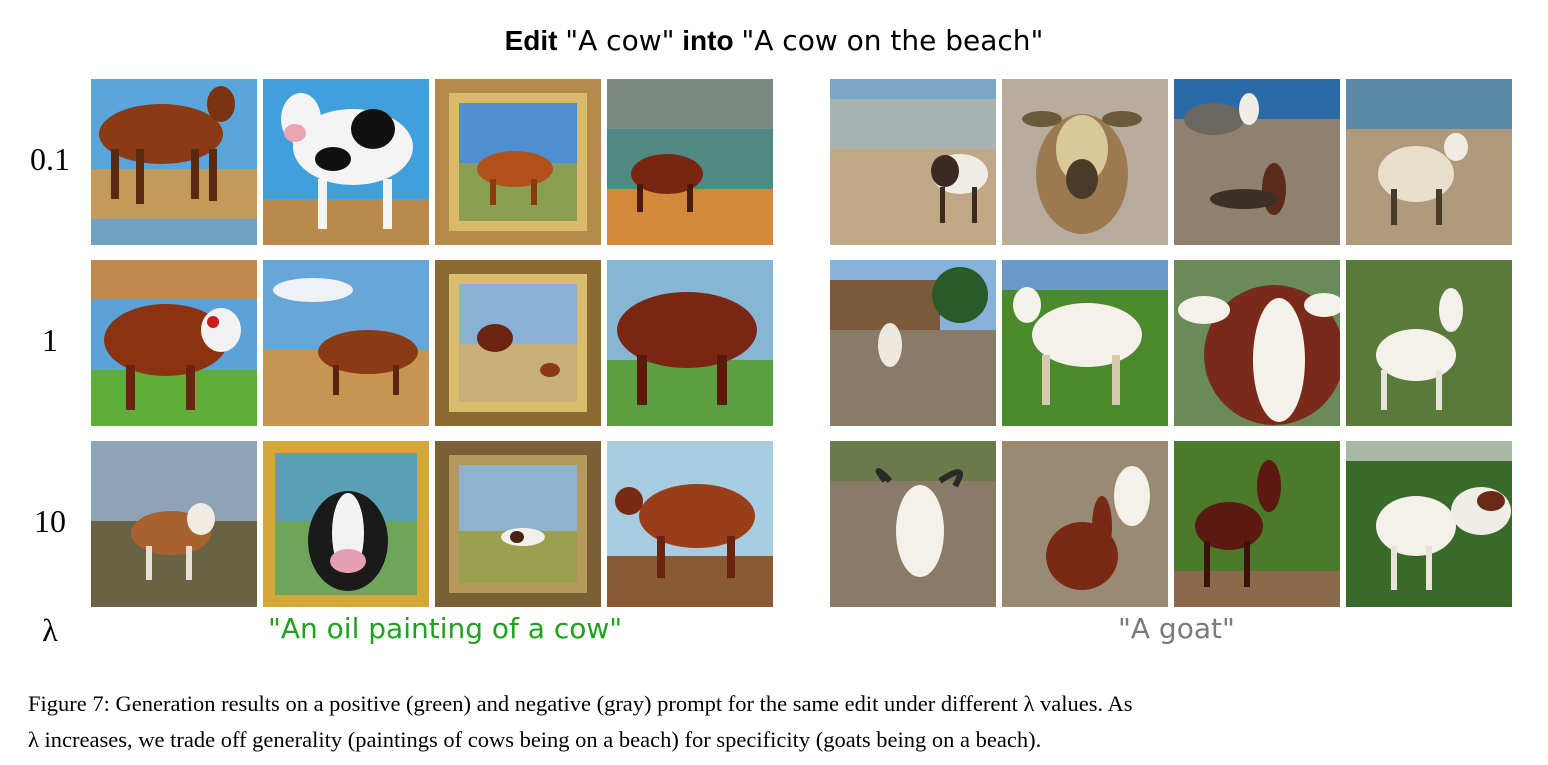  I want to click on cow-image-r0c0, so click(174, 162).